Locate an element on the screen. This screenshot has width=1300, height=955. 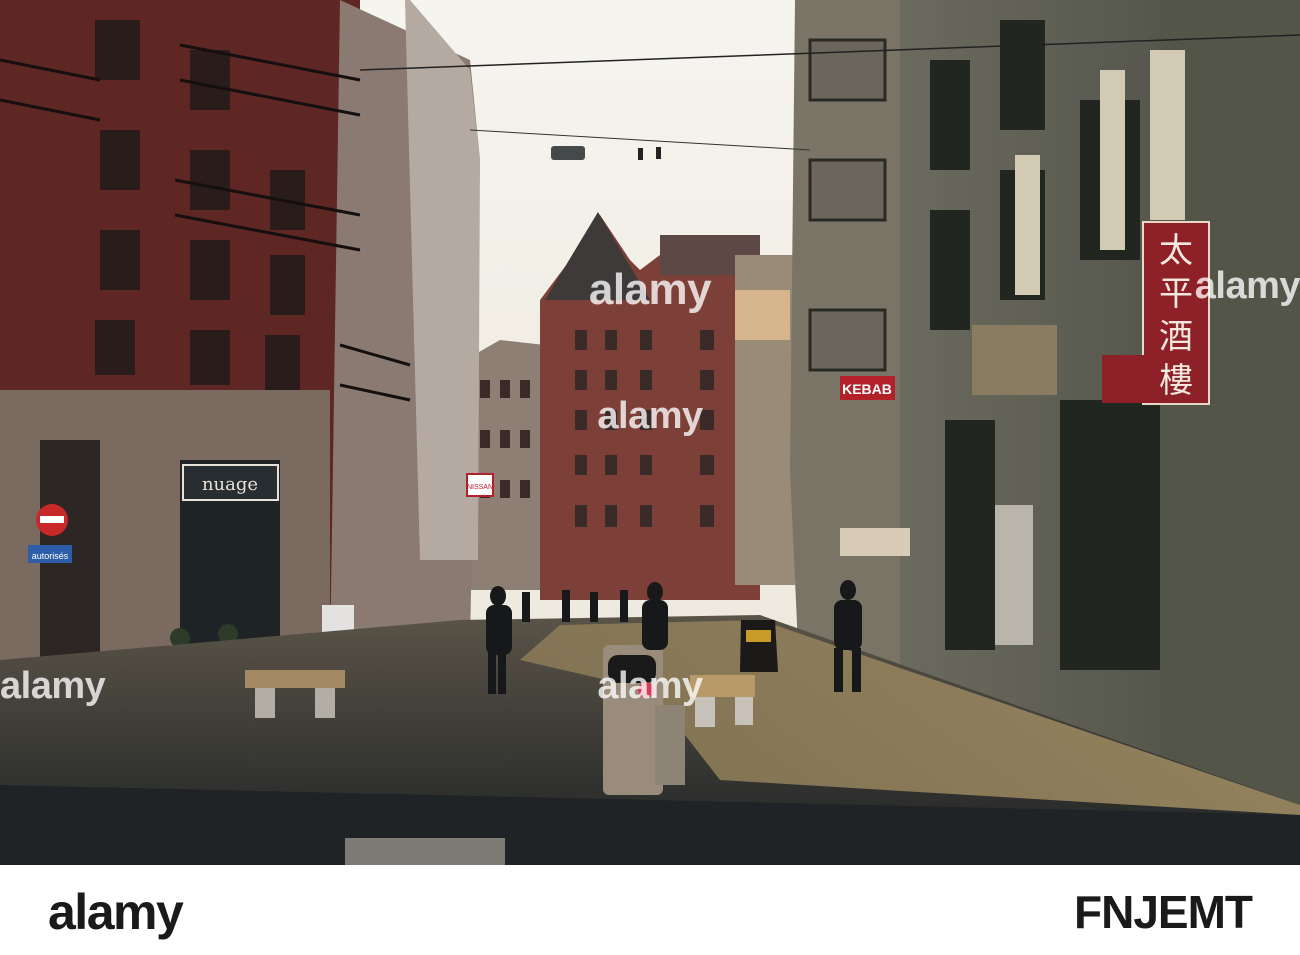
autorises-sign: autorisés is located at coordinates (50, 556).